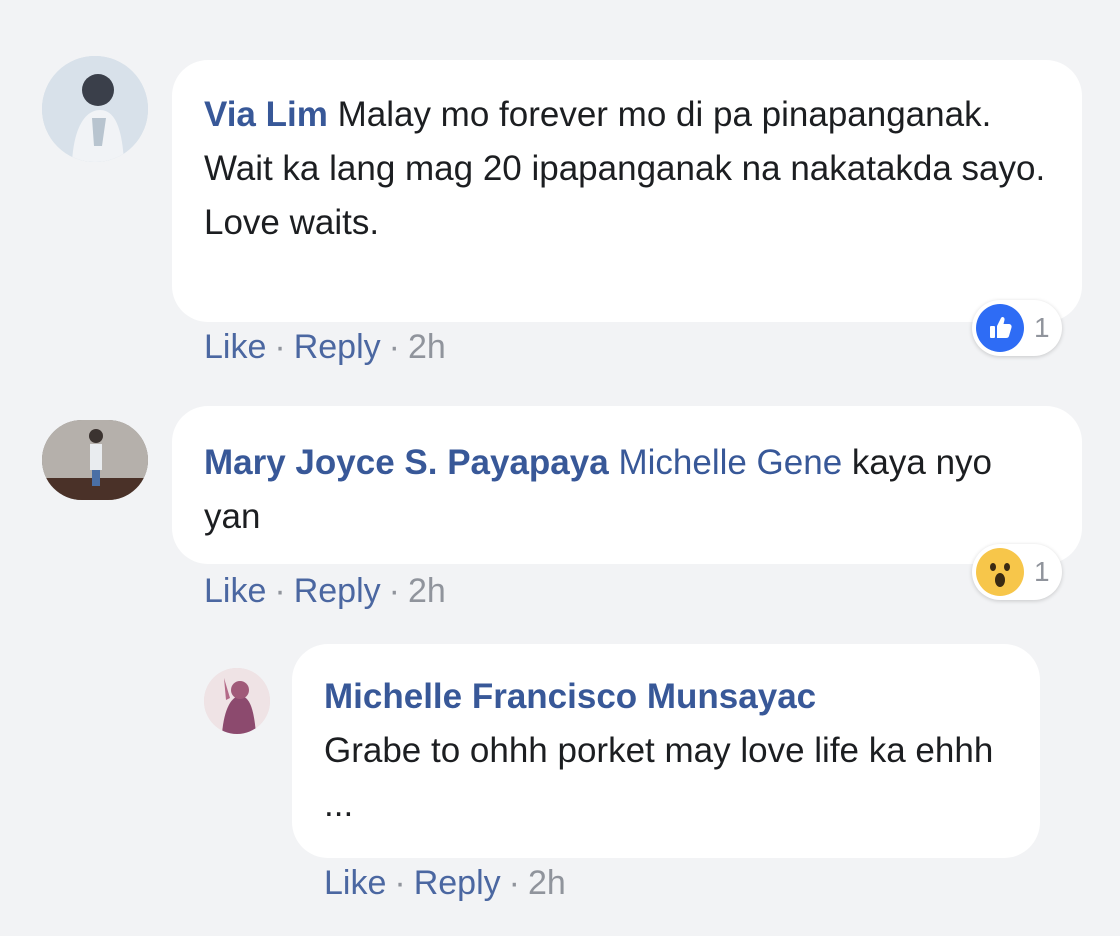  What do you see at coordinates (1000, 572) in the screenshot?
I see `wow-icon` at bounding box center [1000, 572].